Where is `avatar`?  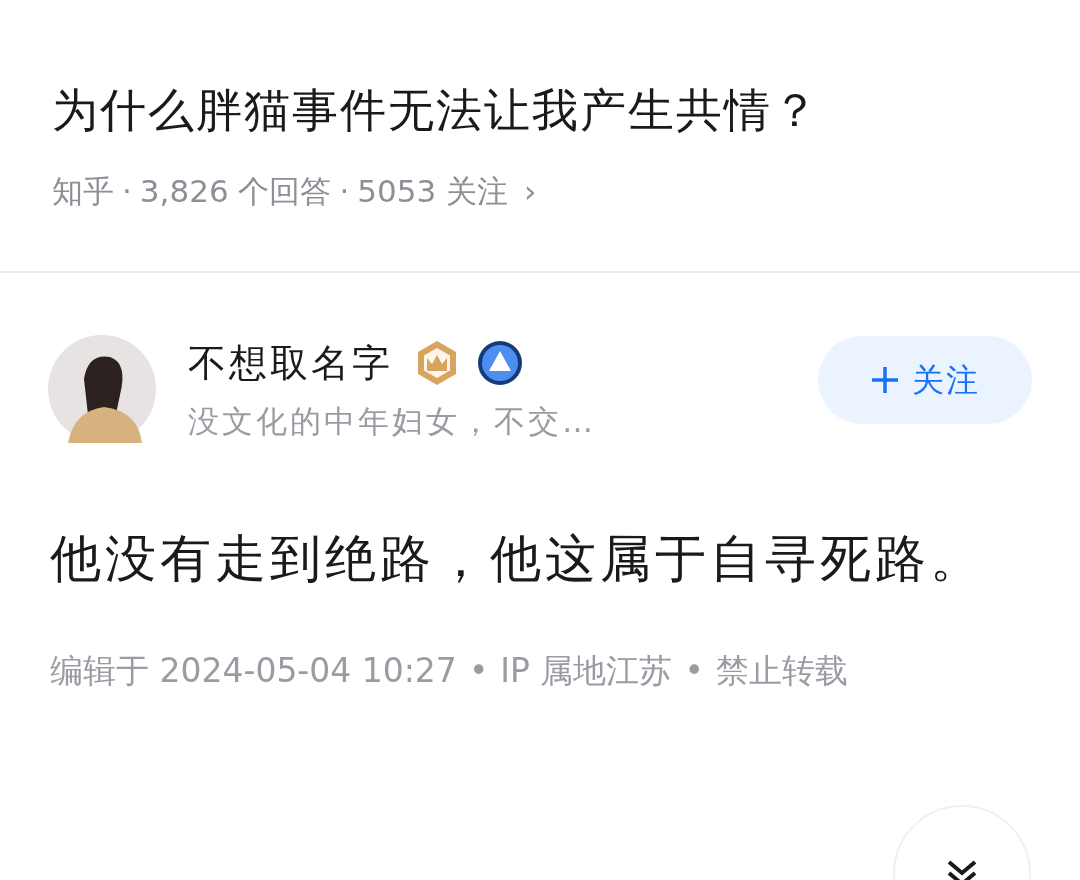
avatar is located at coordinates (102, 389).